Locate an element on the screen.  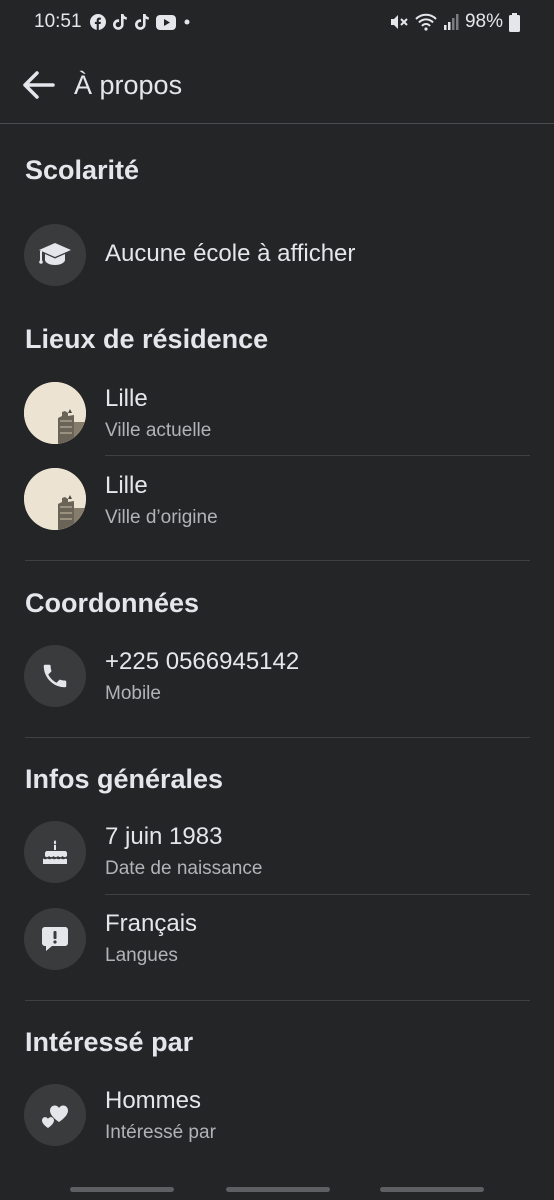
interested-row: Hommes Intéressé par is located at coordinates (277, 1118).